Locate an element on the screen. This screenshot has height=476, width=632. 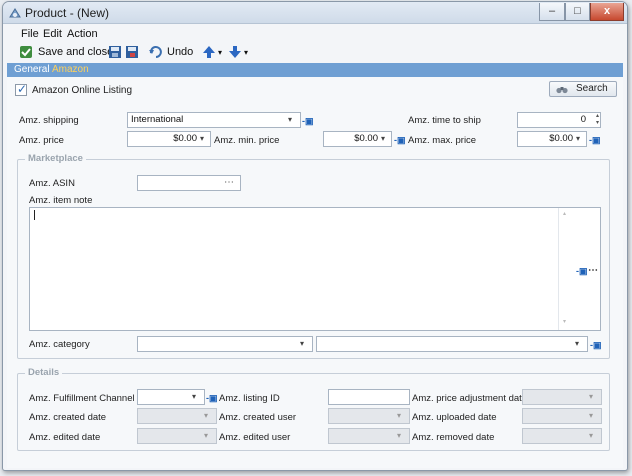
scroll-down-icon: ▾ is located at coordinates (564, 321).